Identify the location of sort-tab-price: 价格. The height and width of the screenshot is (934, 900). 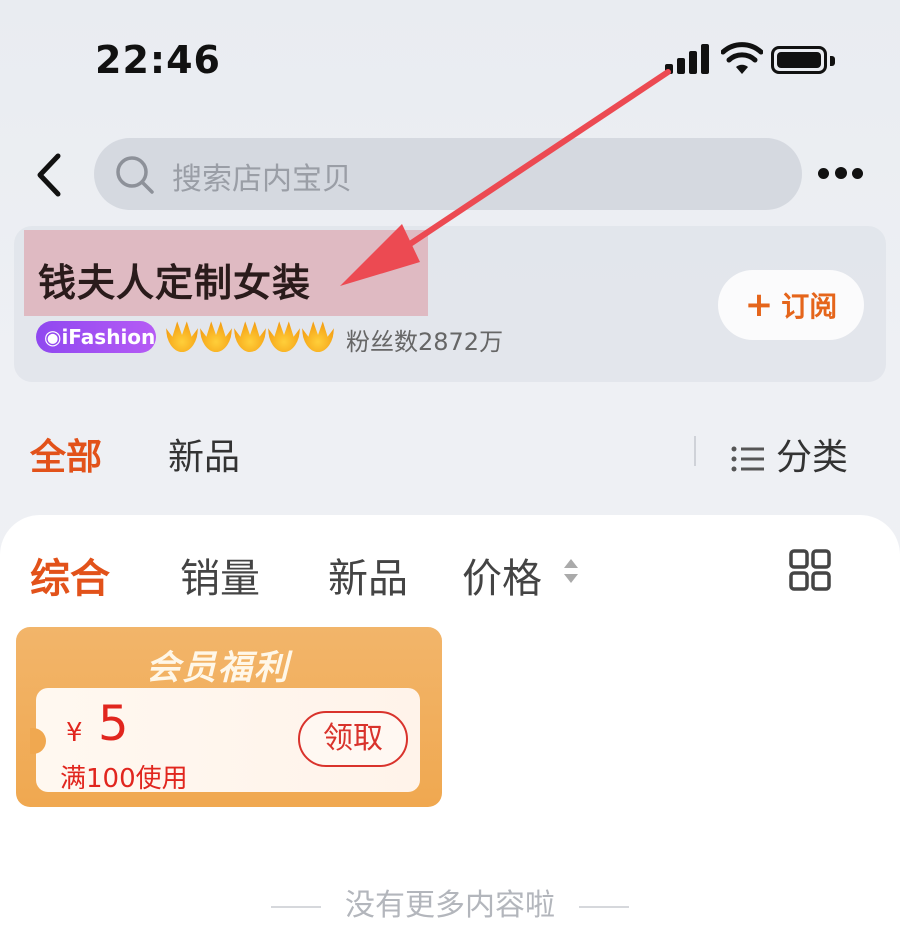
(502, 575).